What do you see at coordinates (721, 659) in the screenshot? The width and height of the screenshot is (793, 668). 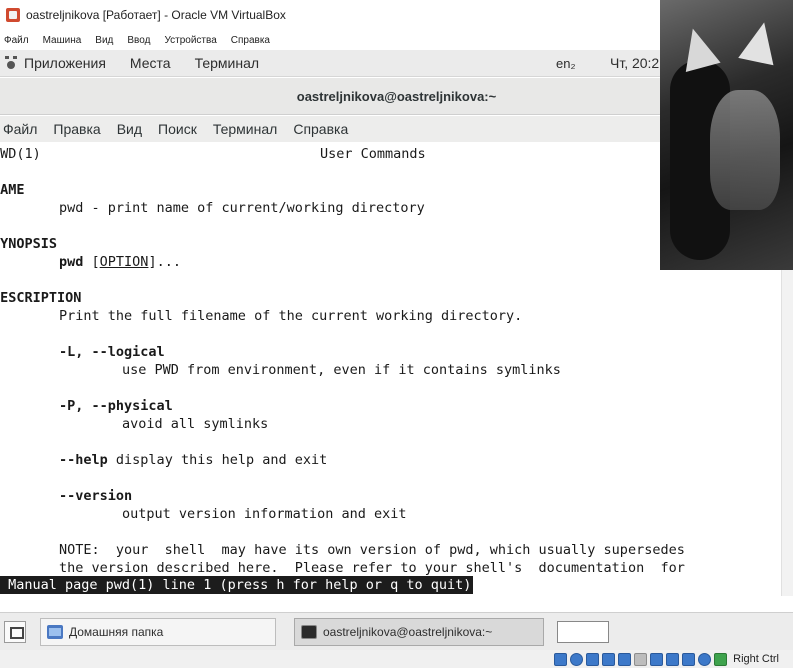 I see `keyboard-capture-icon` at bounding box center [721, 659].